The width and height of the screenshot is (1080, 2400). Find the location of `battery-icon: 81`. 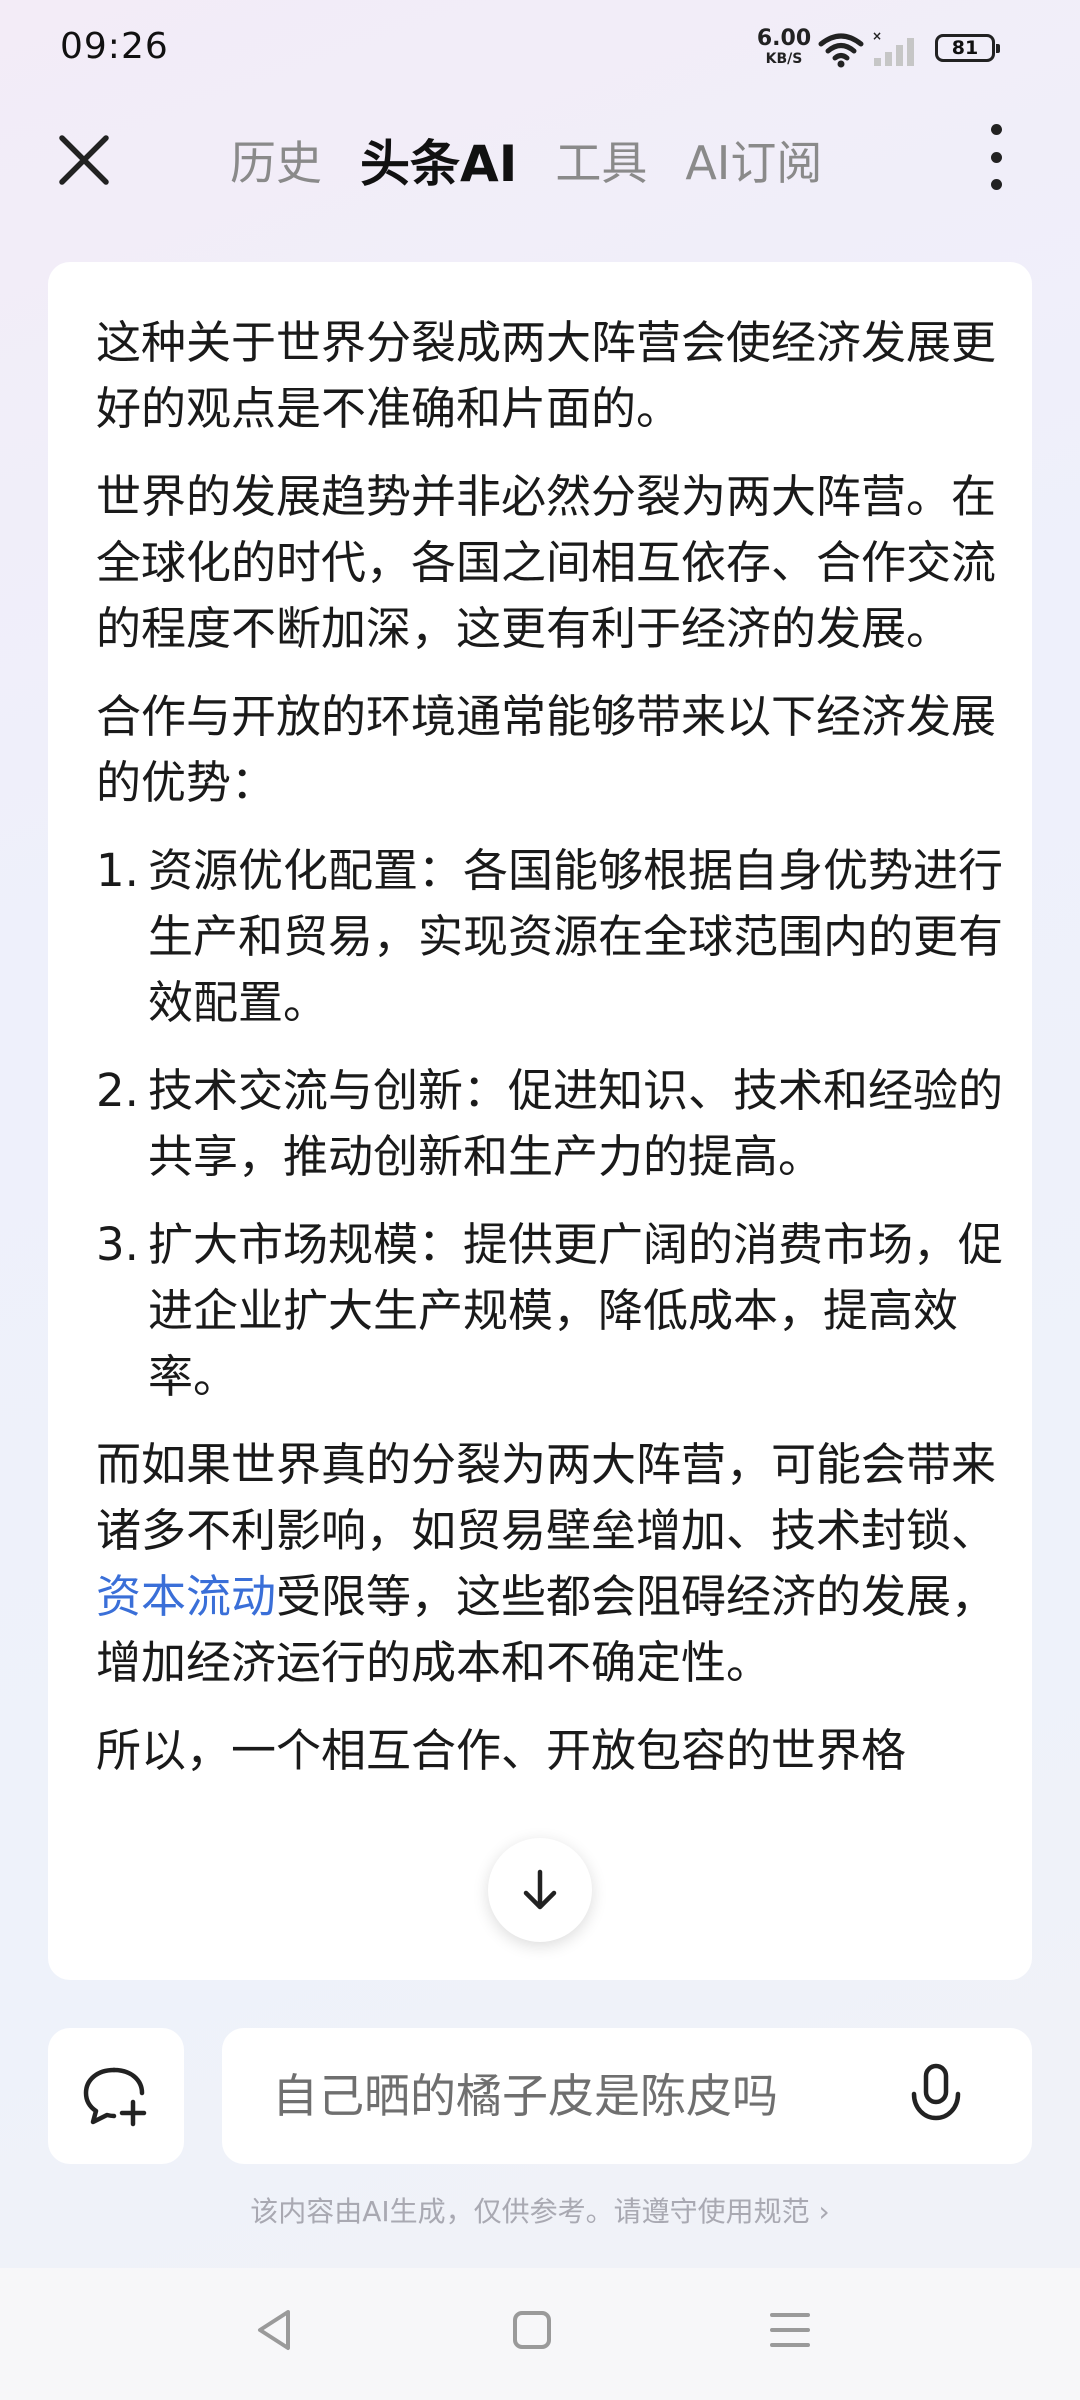

battery-icon: 81 is located at coordinates (967, 48).